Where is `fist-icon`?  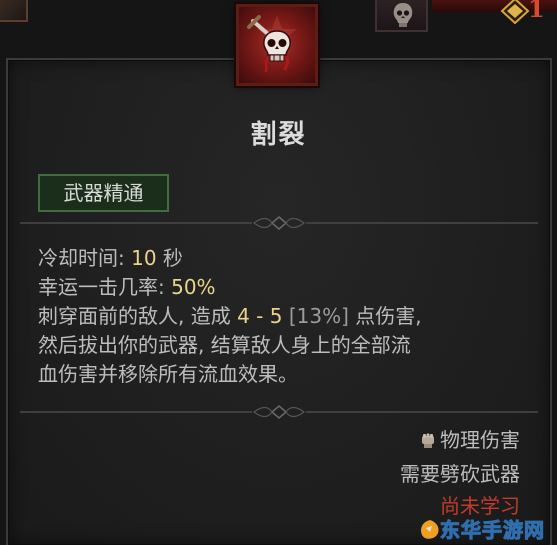 fist-icon is located at coordinates (428, 440).